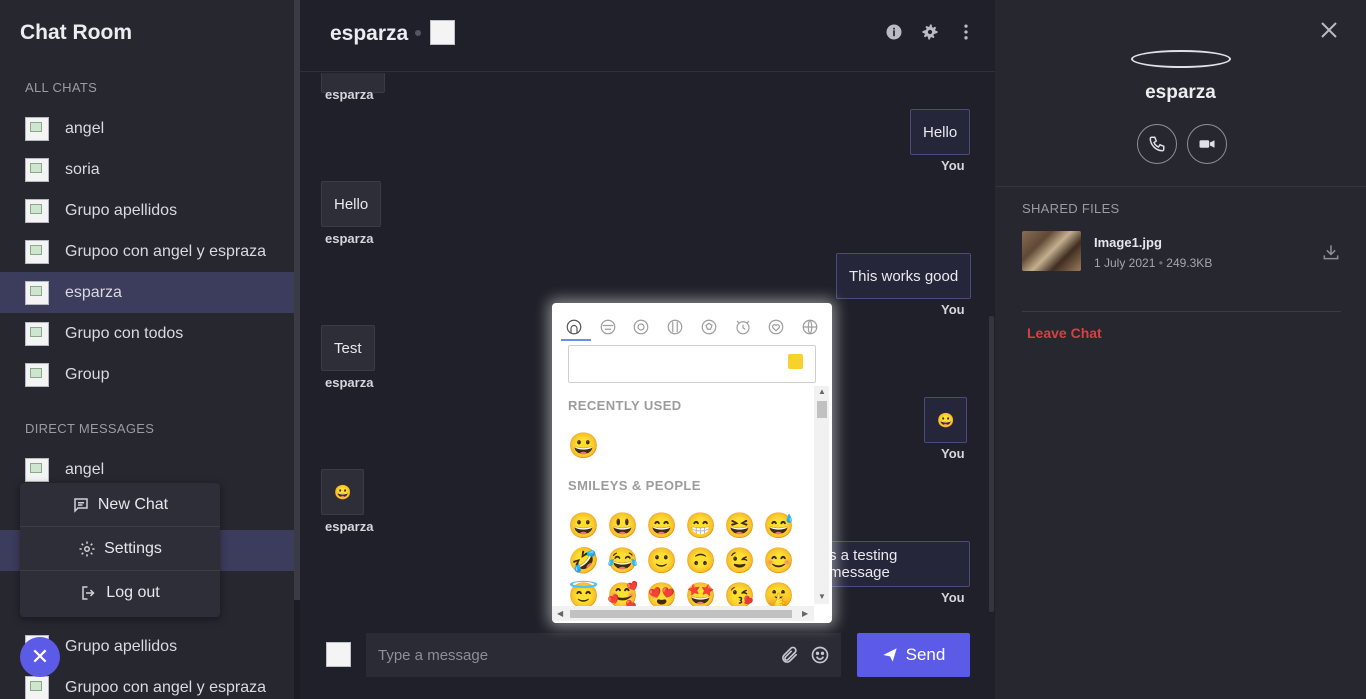  Describe the element at coordinates (675, 327) in the screenshot. I see `places-icon` at that location.